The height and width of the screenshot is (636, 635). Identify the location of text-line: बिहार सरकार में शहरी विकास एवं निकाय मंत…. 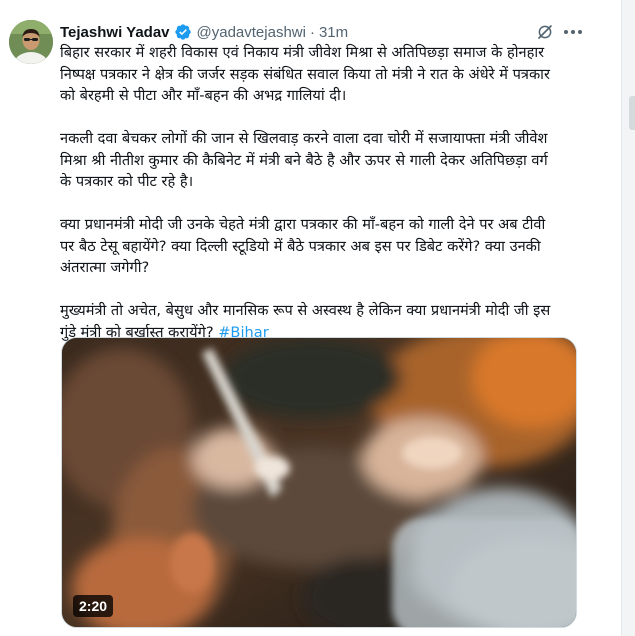
(302, 52).